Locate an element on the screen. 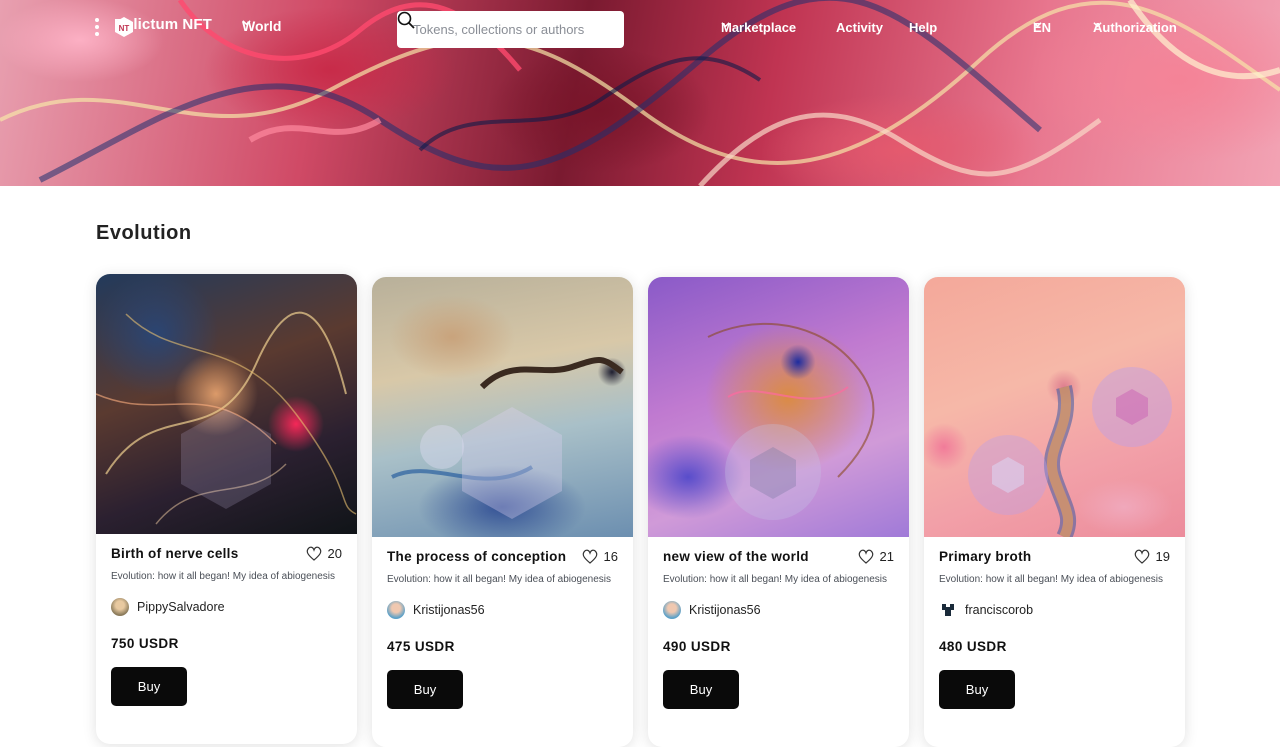 The image size is (1280, 747). search-bar is located at coordinates (510, 29).